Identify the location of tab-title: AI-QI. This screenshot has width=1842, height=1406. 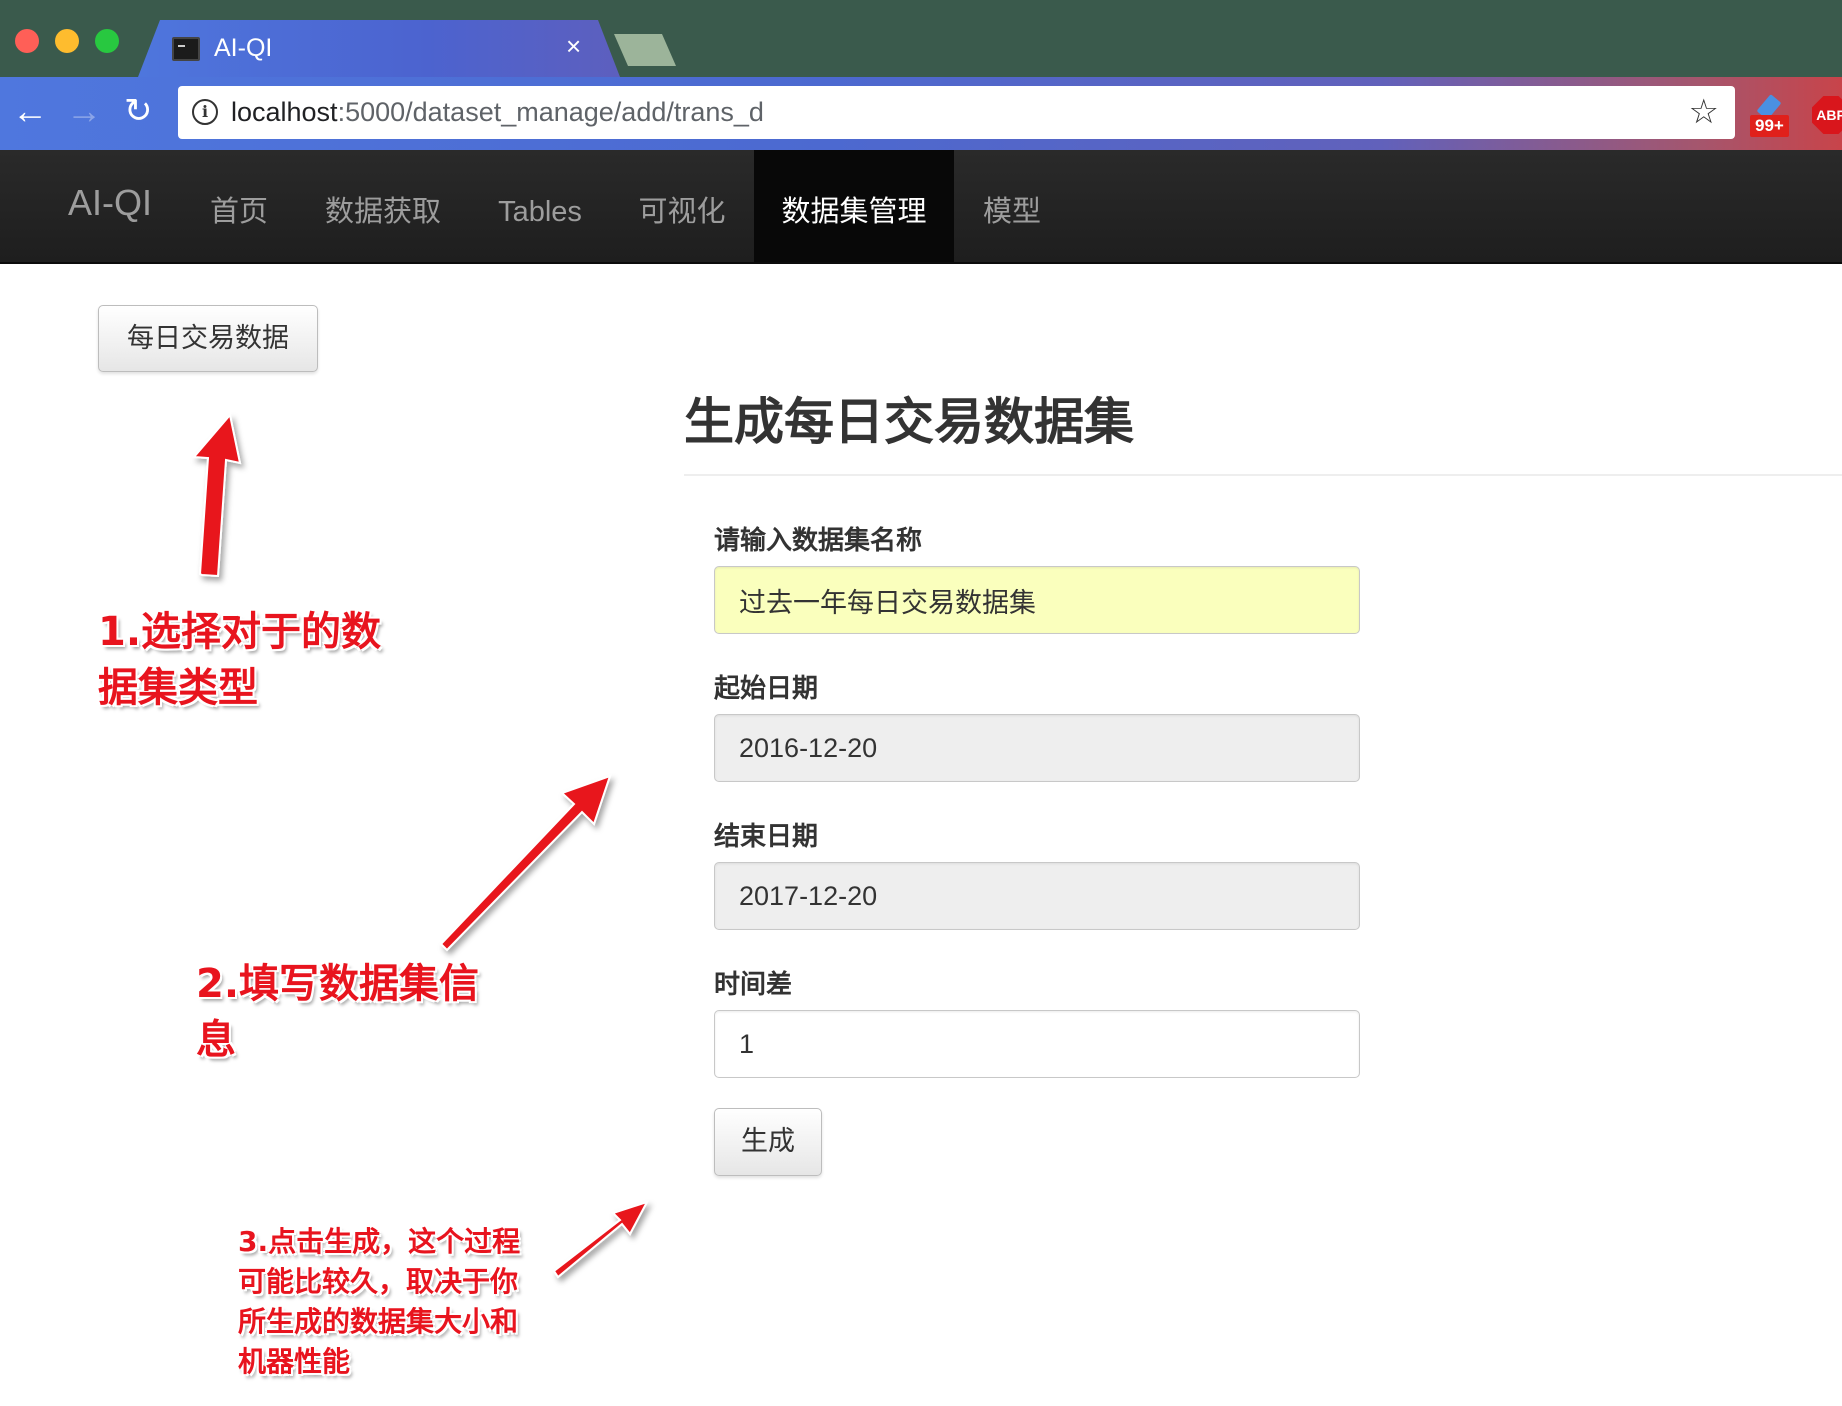
(243, 48).